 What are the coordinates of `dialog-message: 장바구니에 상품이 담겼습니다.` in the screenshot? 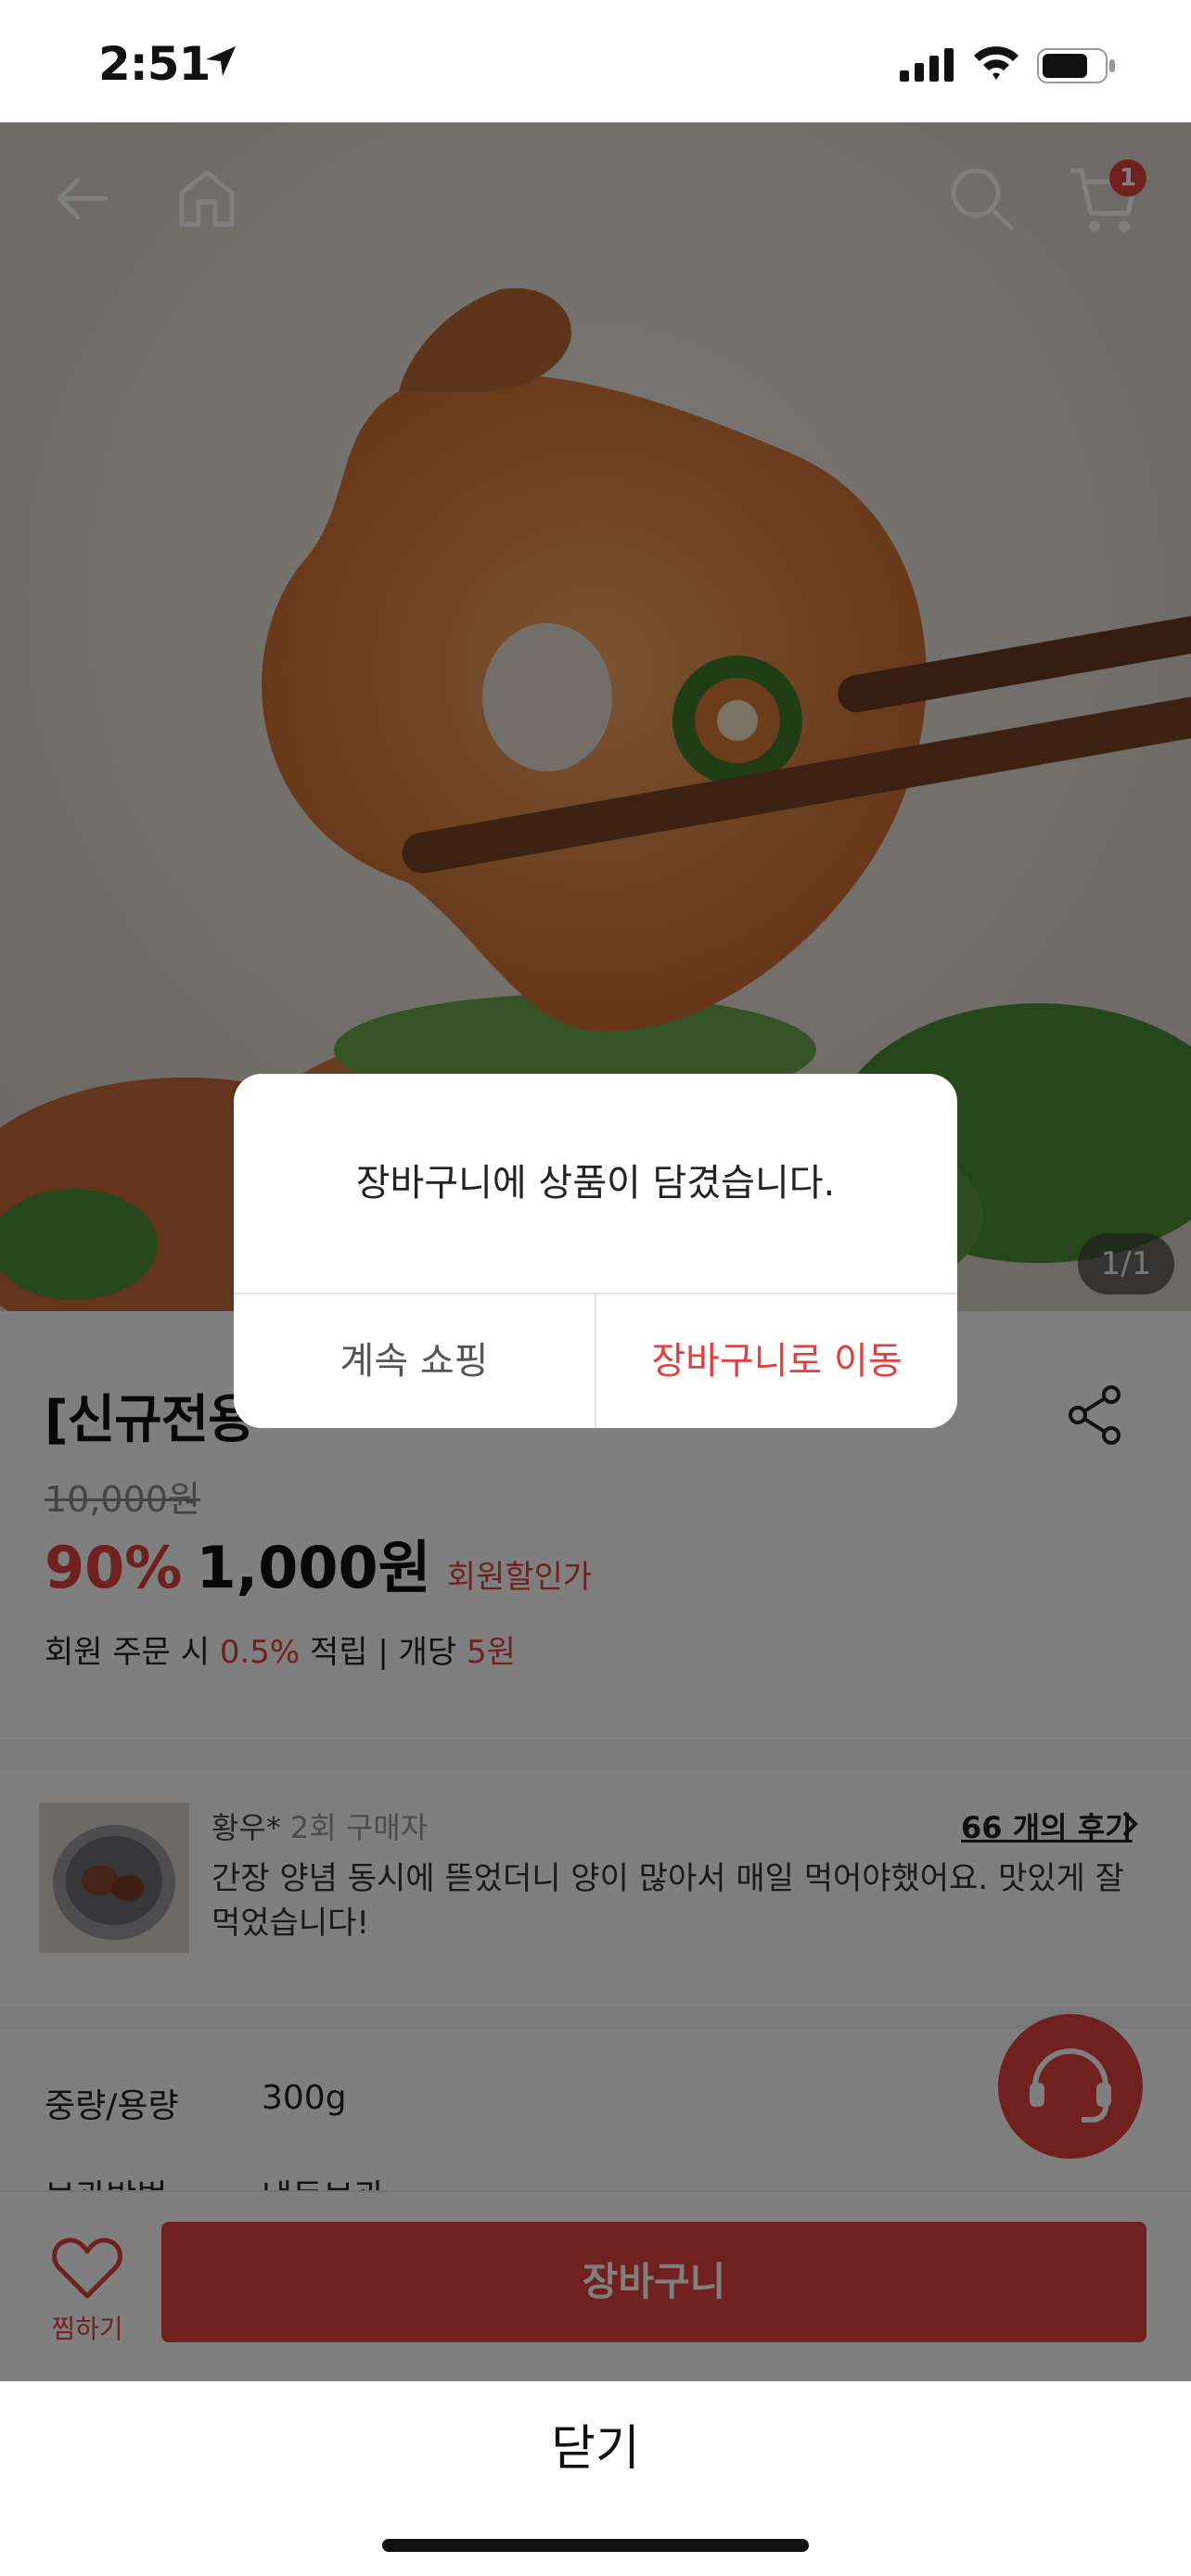 It's located at (595, 1183).